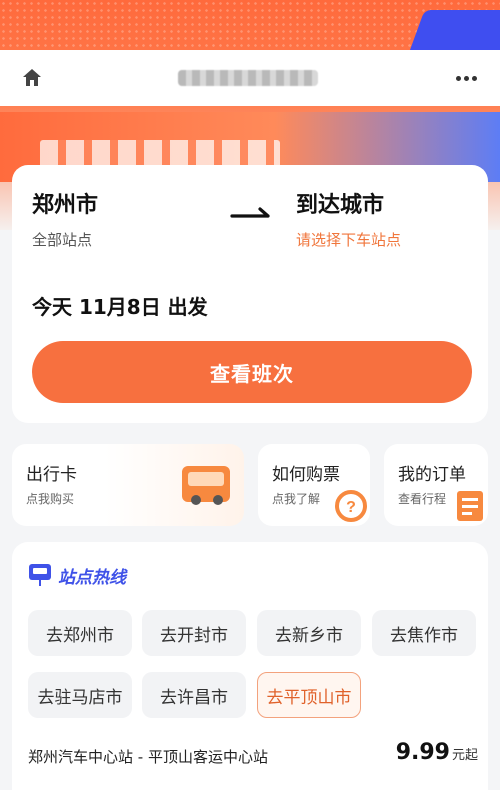 This screenshot has height=790, width=500. Describe the element at coordinates (309, 633) in the screenshot. I see `chip-xinxiang: 去新乡市` at that location.